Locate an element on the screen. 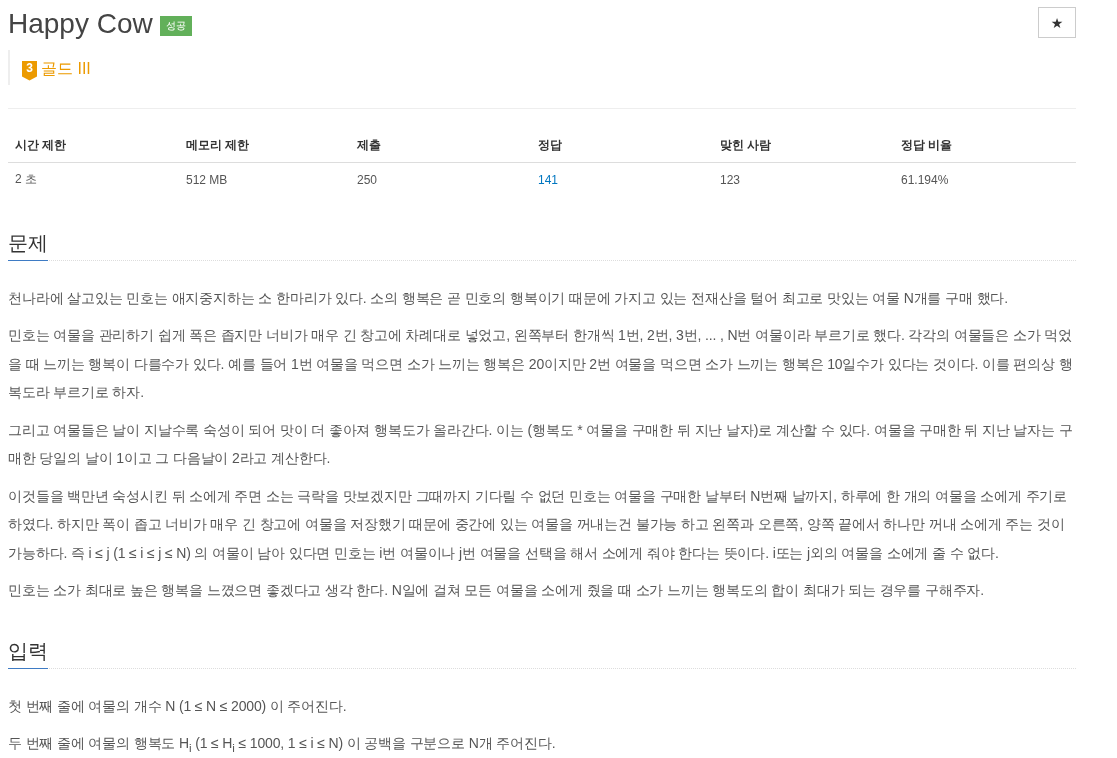 The image size is (1117, 758). paragraph: 첫 번째 줄에 여물의 개수 N (1 ≤ N ≤ 2000) 이 주어진다. is located at coordinates (178, 706).